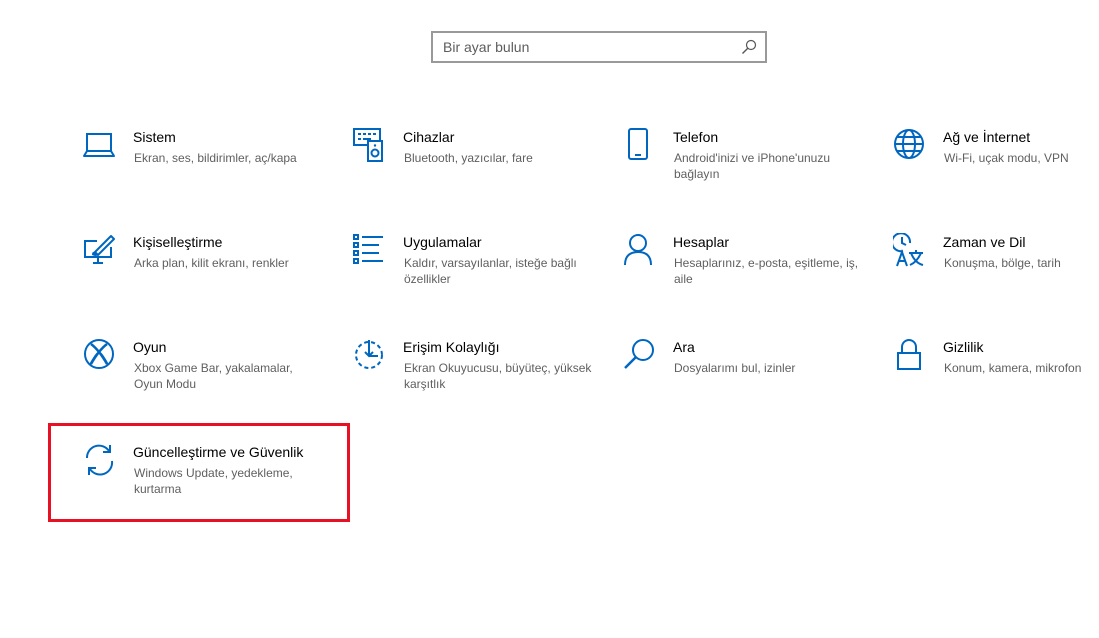  Describe the element at coordinates (150, 347) in the screenshot. I see `tile-title: Oyun` at that location.